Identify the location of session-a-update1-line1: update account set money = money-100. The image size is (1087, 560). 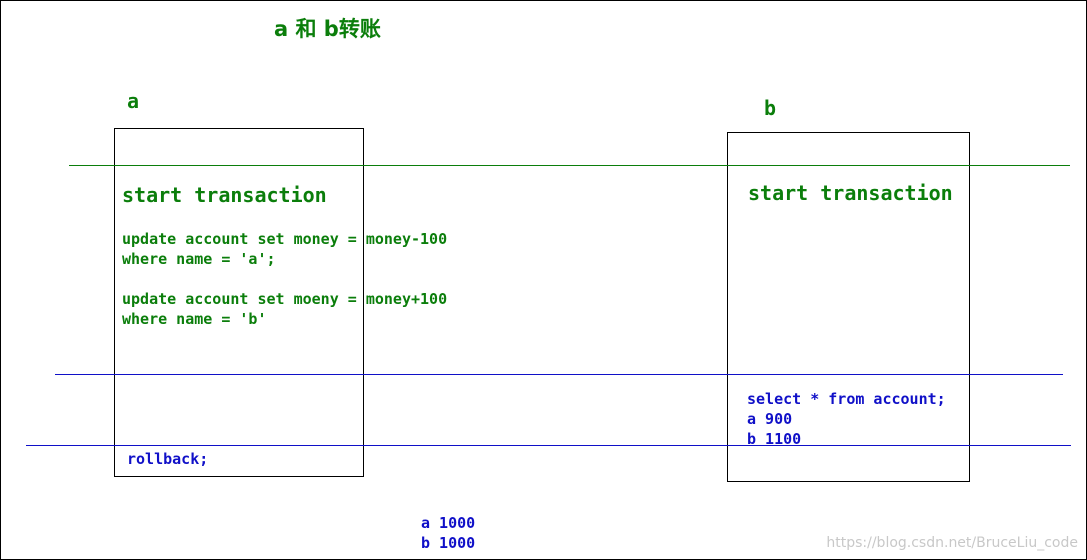
(285, 239).